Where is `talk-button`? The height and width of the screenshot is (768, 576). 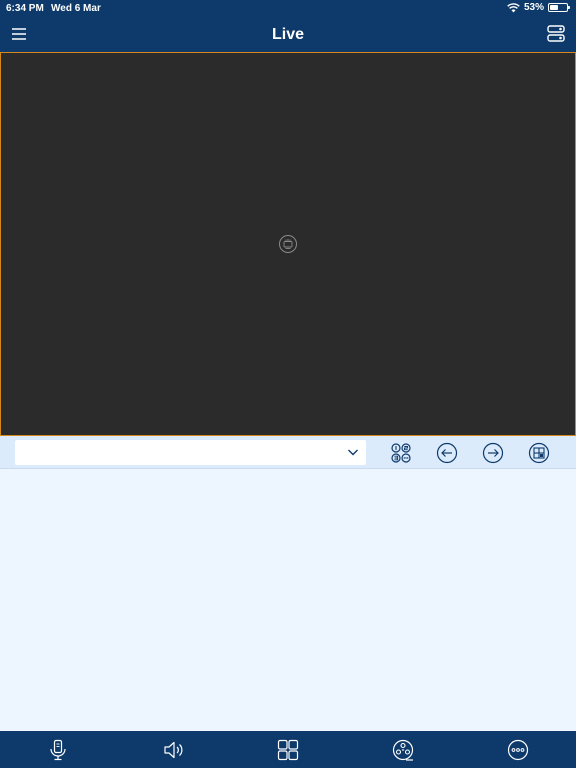 talk-button is located at coordinates (58, 750).